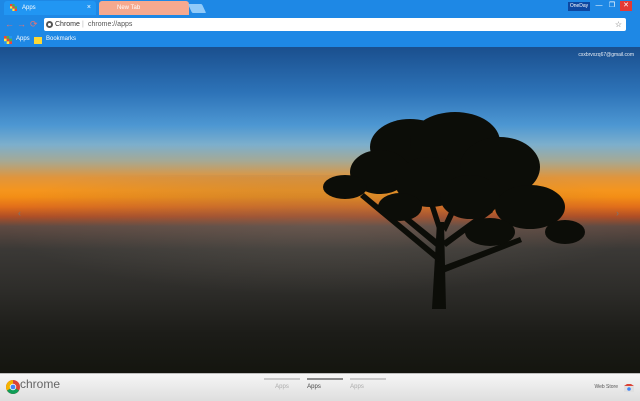 The width and height of the screenshot is (640, 401). I want to click on omnibox-label: Chrome, so click(67, 24).